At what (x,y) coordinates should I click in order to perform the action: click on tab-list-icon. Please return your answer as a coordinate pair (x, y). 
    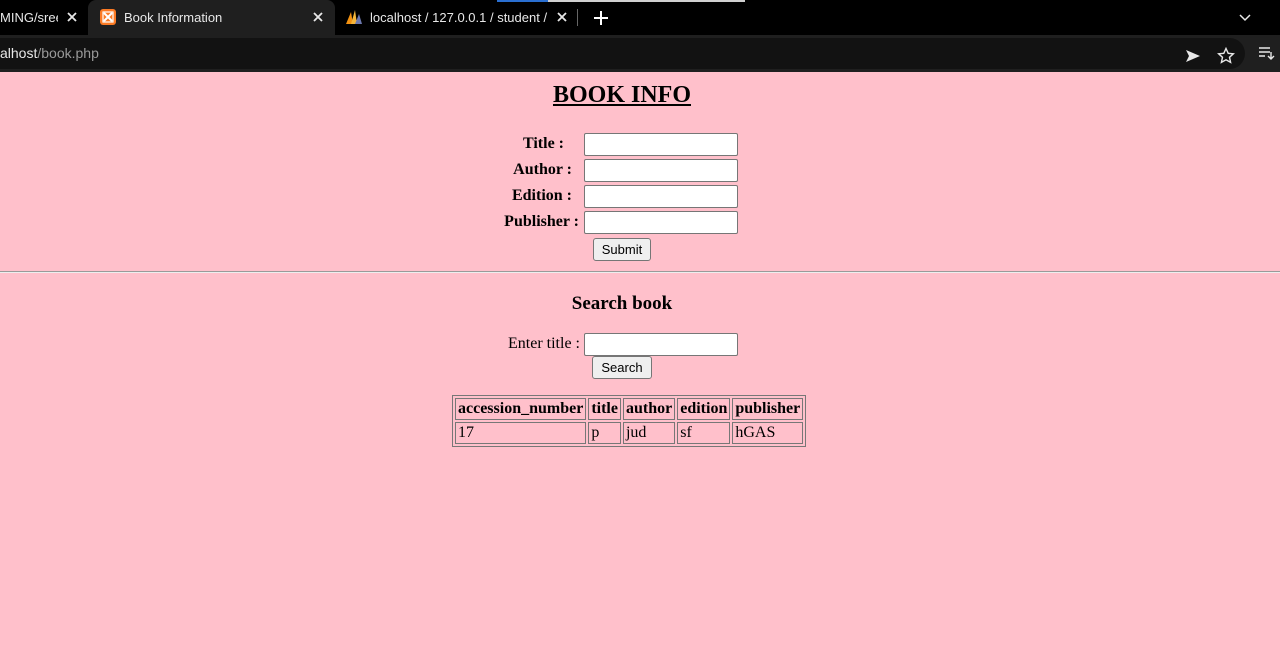
    Looking at the image, I should click on (1245, 17).